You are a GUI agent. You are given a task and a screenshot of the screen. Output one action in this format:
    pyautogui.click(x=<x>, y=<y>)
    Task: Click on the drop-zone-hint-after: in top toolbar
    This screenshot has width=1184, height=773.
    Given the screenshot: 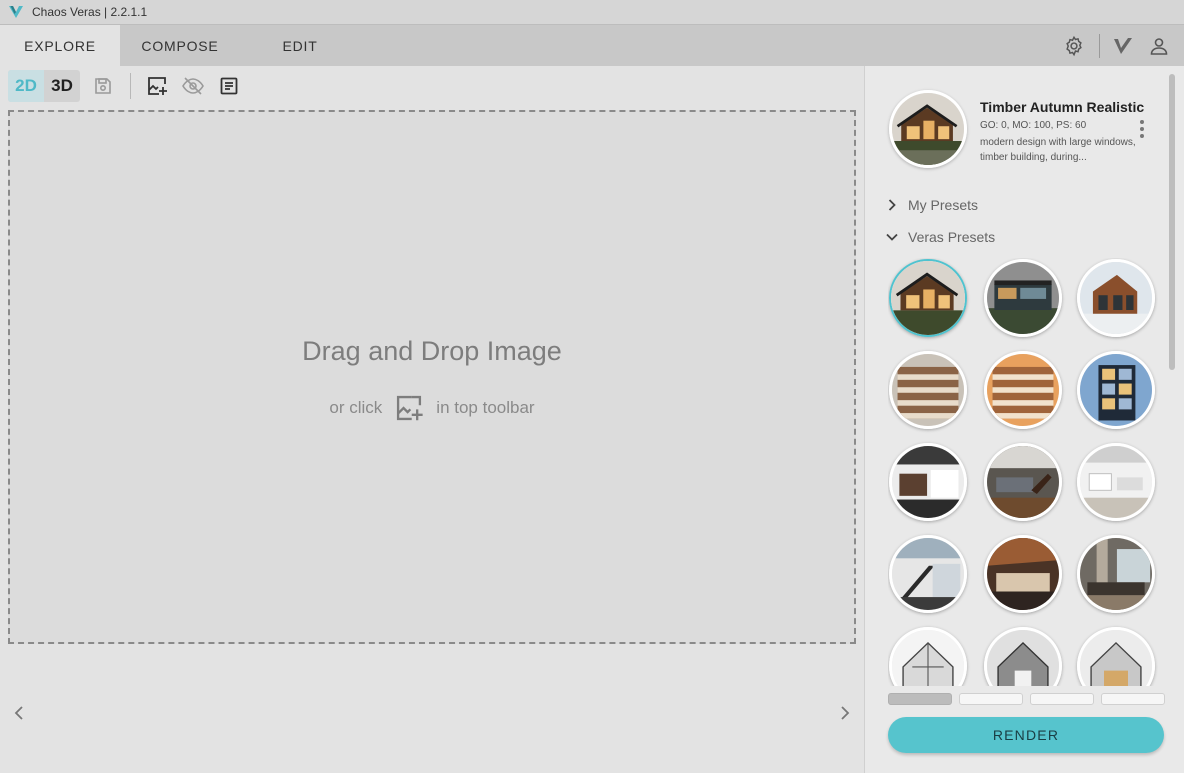 What is the action you would take?
    pyautogui.click(x=485, y=407)
    